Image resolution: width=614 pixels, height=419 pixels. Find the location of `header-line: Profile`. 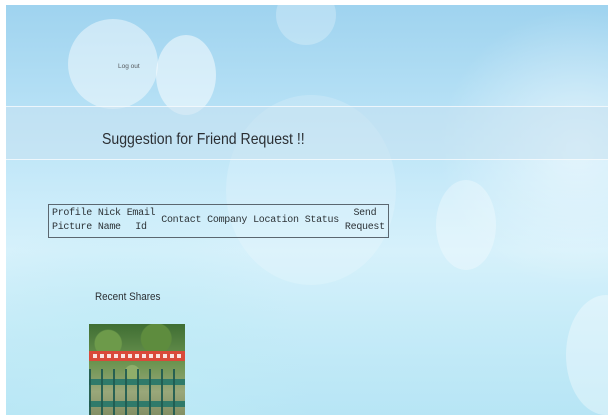

header-line: Profile is located at coordinates (72, 213).